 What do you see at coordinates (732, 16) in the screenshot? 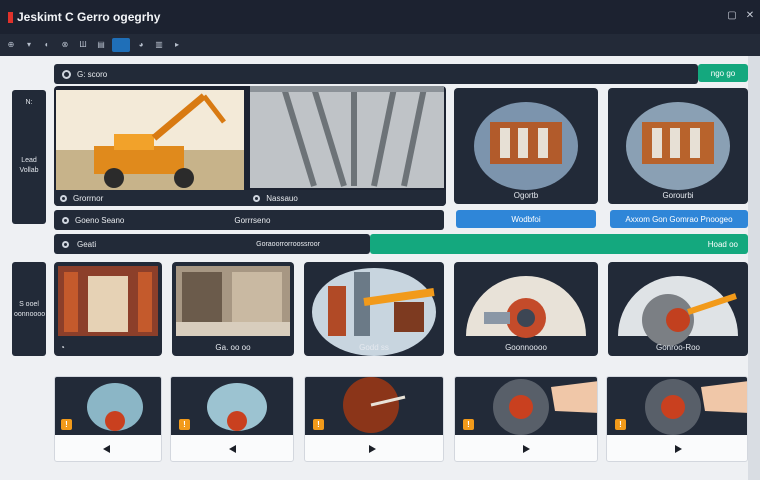
I see `maximize-icon: ▢` at bounding box center [732, 16].